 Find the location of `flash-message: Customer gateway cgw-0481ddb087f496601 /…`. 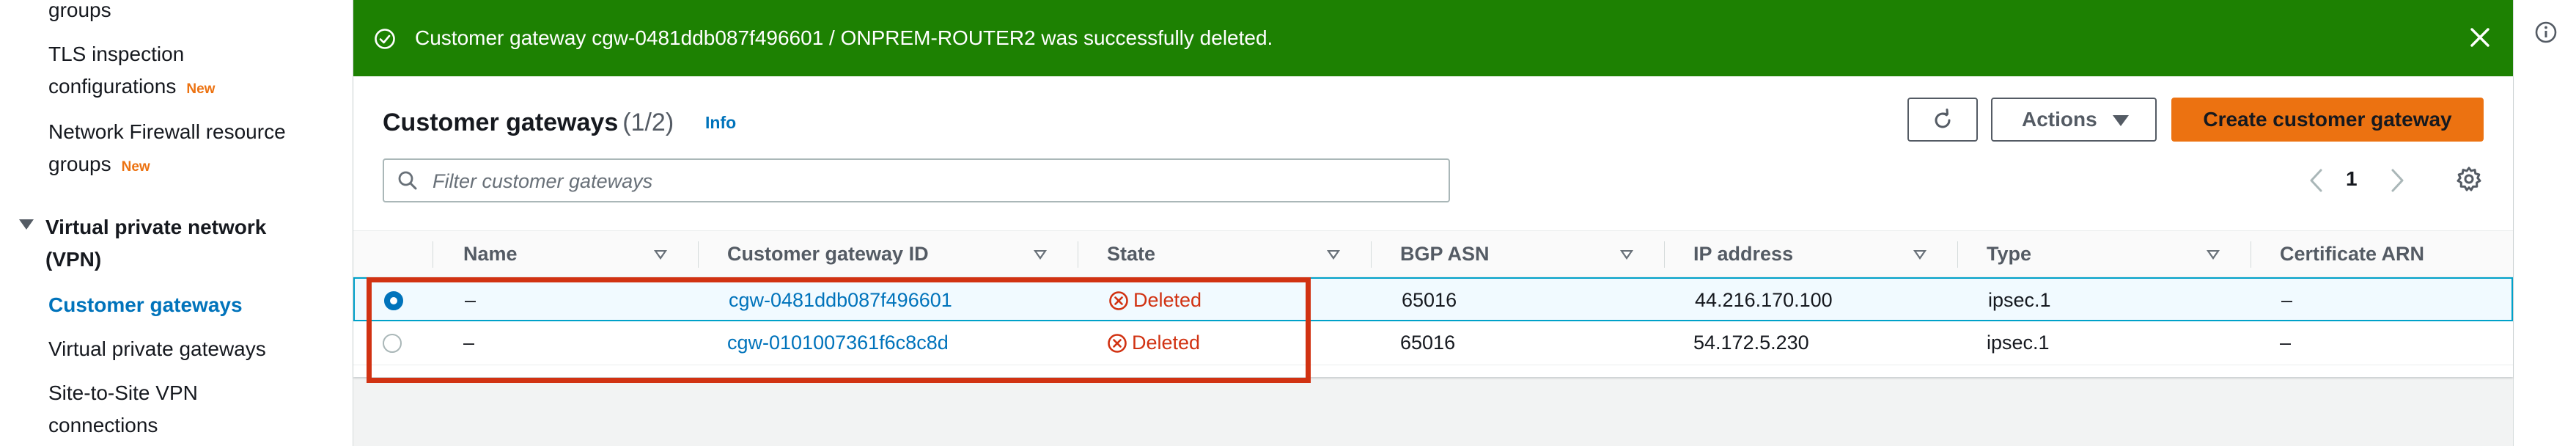

flash-message: Customer gateway cgw-0481ddb087f496601 /… is located at coordinates (844, 37).